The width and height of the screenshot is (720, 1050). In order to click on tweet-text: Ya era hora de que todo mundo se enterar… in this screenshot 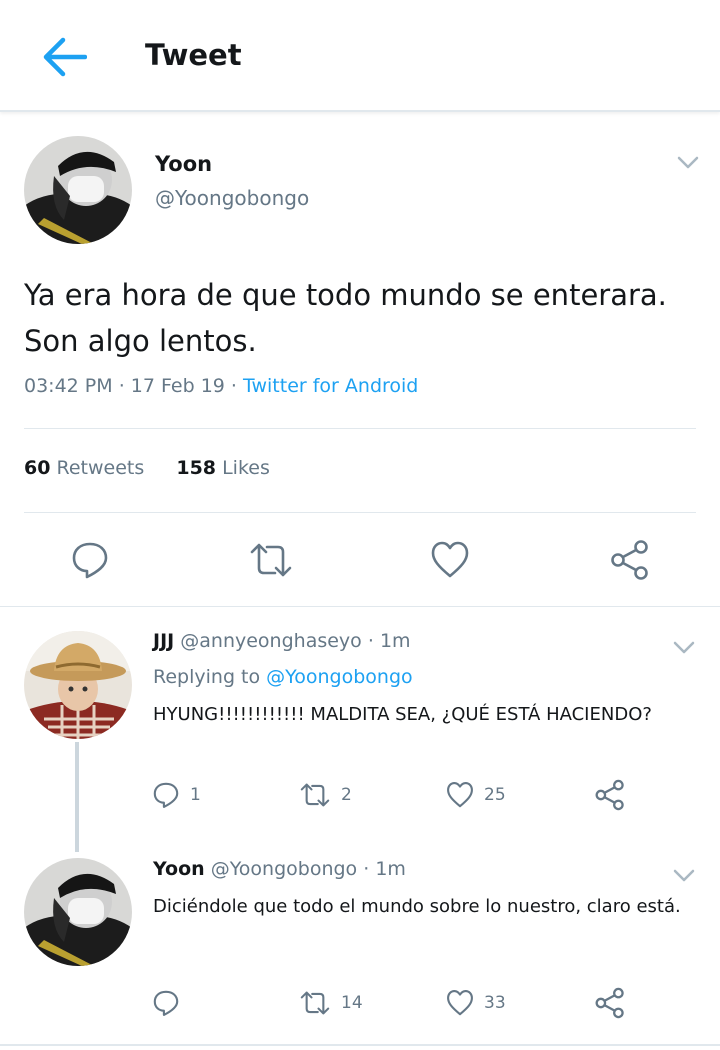, I will do `click(345, 318)`.